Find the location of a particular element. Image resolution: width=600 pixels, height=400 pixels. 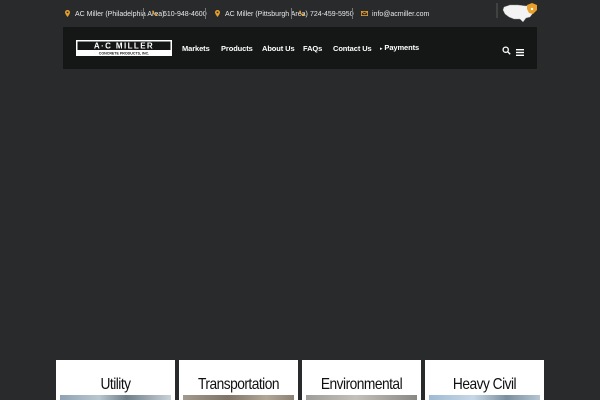

email-link: info@acmiller.com is located at coordinates (395, 14).